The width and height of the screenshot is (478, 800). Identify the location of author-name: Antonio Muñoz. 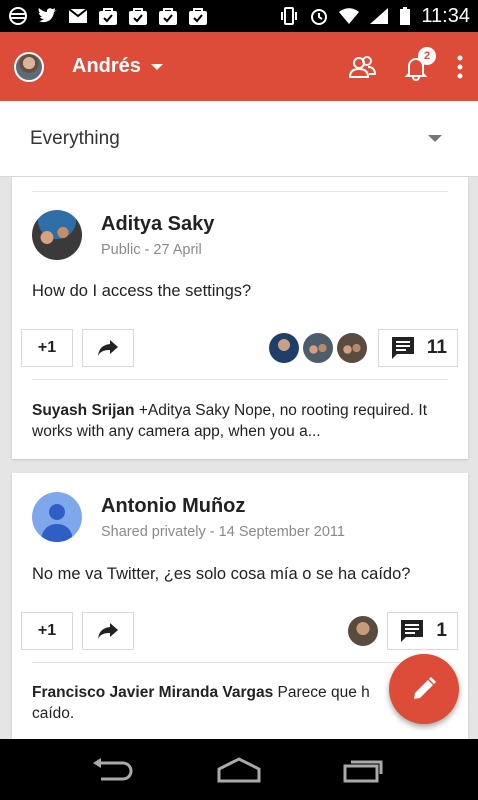
(223, 506).